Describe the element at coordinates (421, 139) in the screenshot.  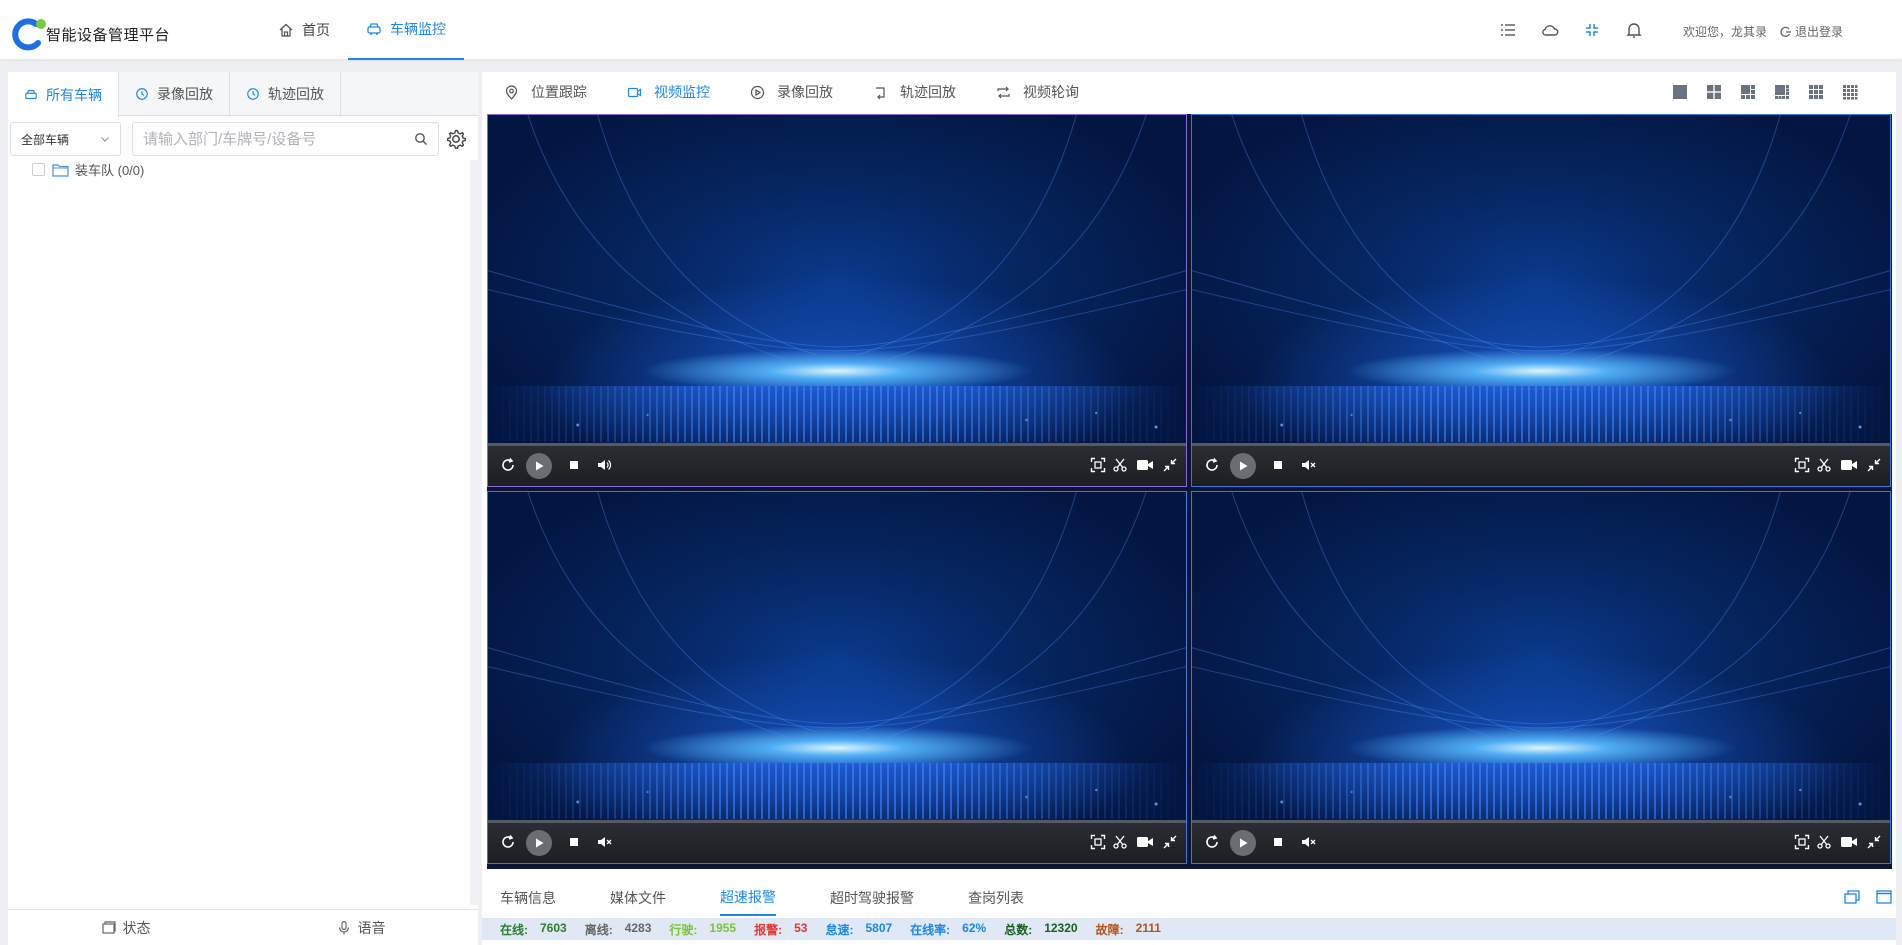
I see `search-icon` at that location.